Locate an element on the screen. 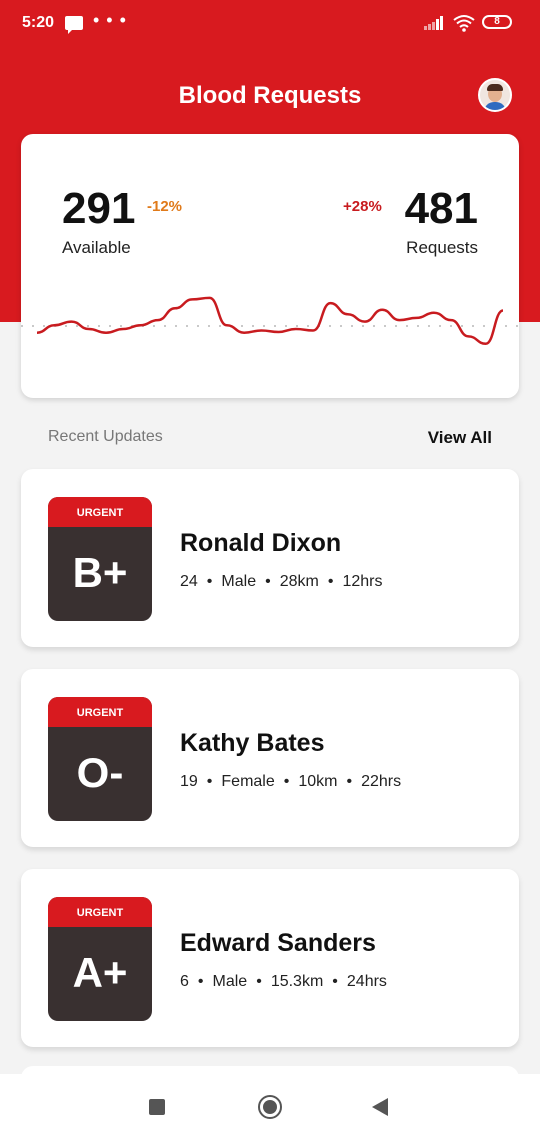 The image size is (540, 1140). battery-icon: 8 is located at coordinates (497, 22).